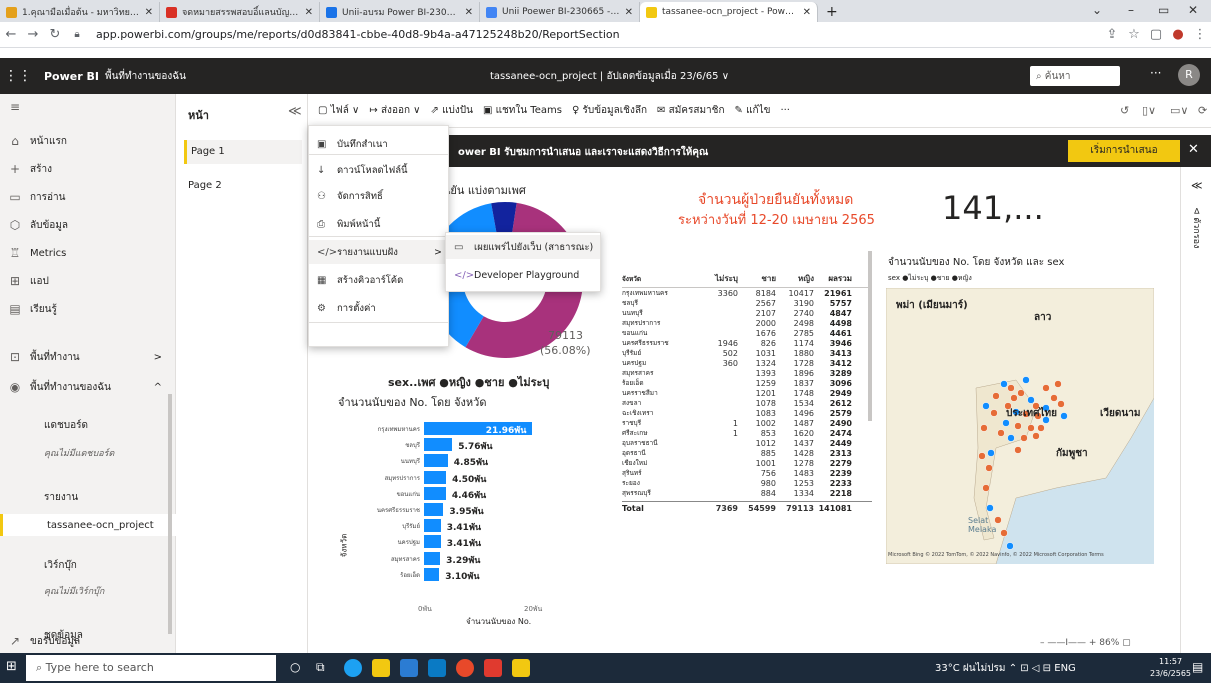  Describe the element at coordinates (690, 110) in the screenshot. I see `subscribe-button: ✉ สมัครสมาชิก` at that location.